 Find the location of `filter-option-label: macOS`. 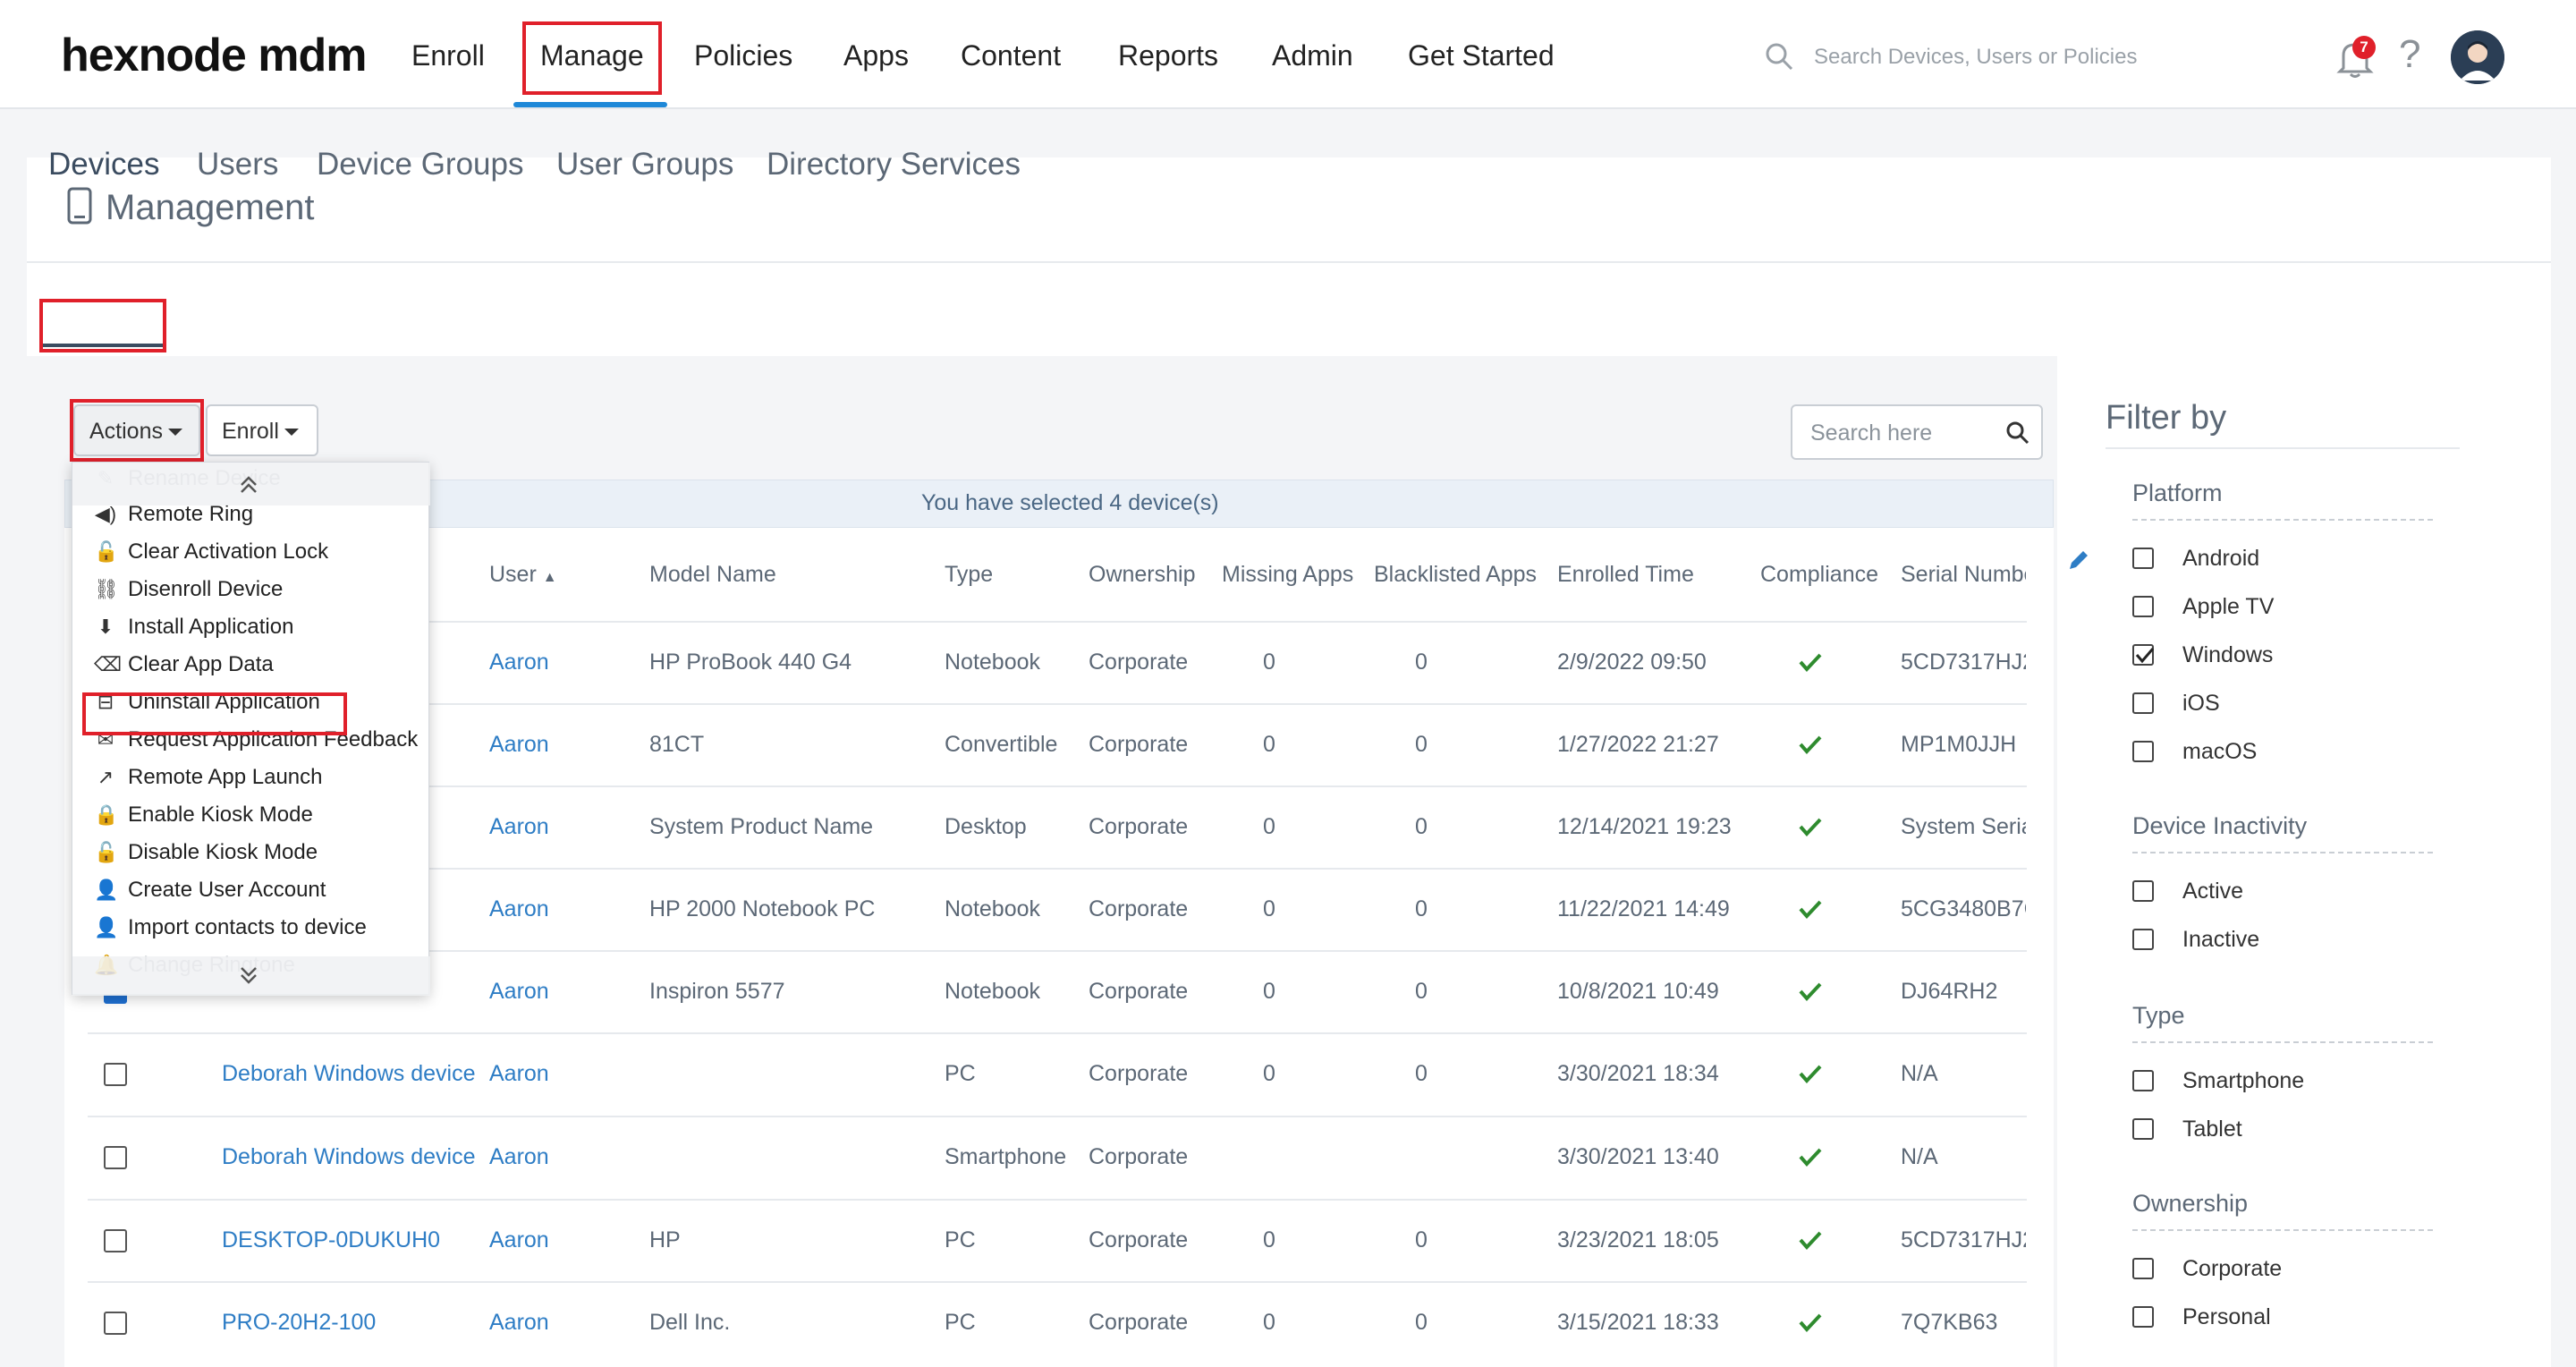

filter-option-label: macOS is located at coordinates (2219, 752).